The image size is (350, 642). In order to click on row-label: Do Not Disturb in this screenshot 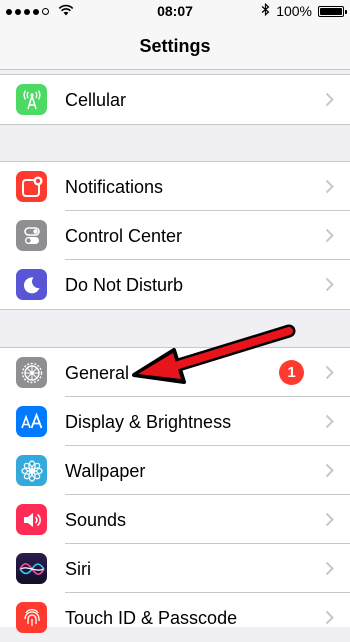, I will do `click(124, 285)`.